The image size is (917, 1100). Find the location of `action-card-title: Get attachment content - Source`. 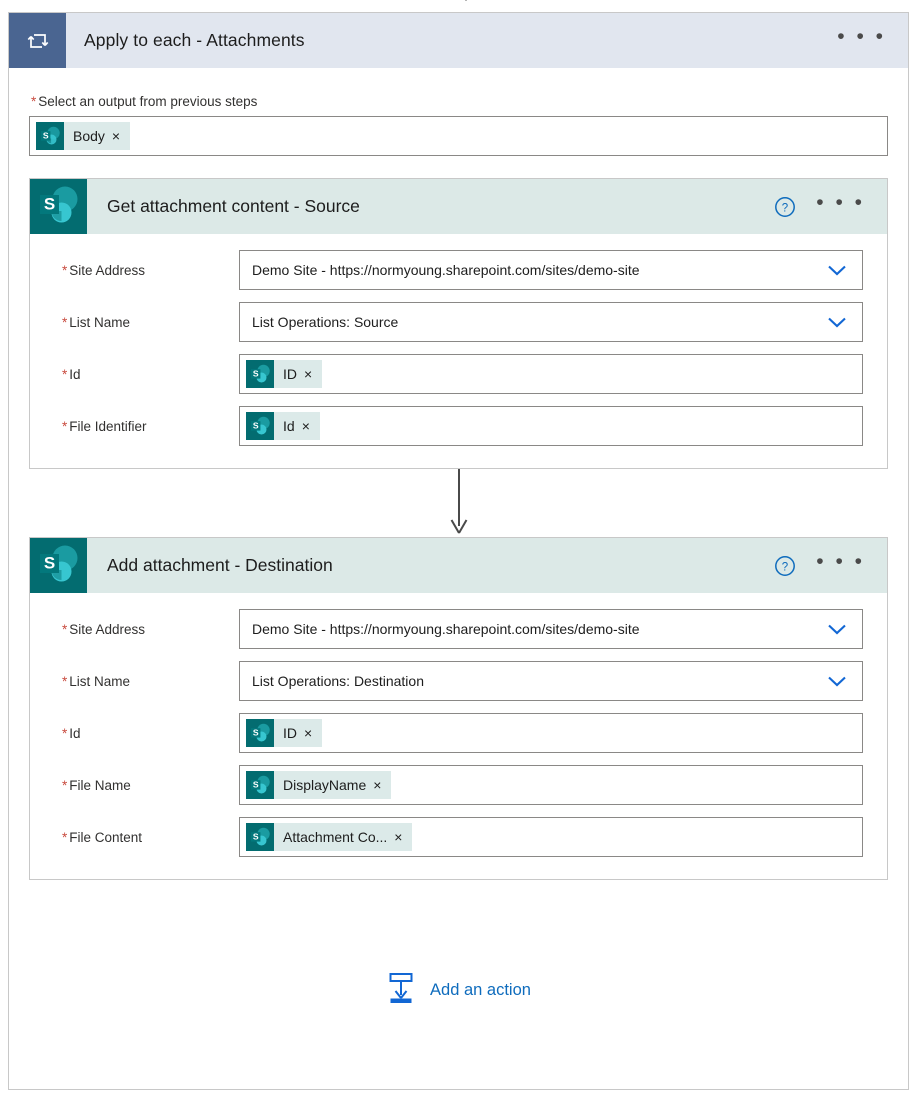

action-card-title: Get attachment content - Source is located at coordinates (233, 206).